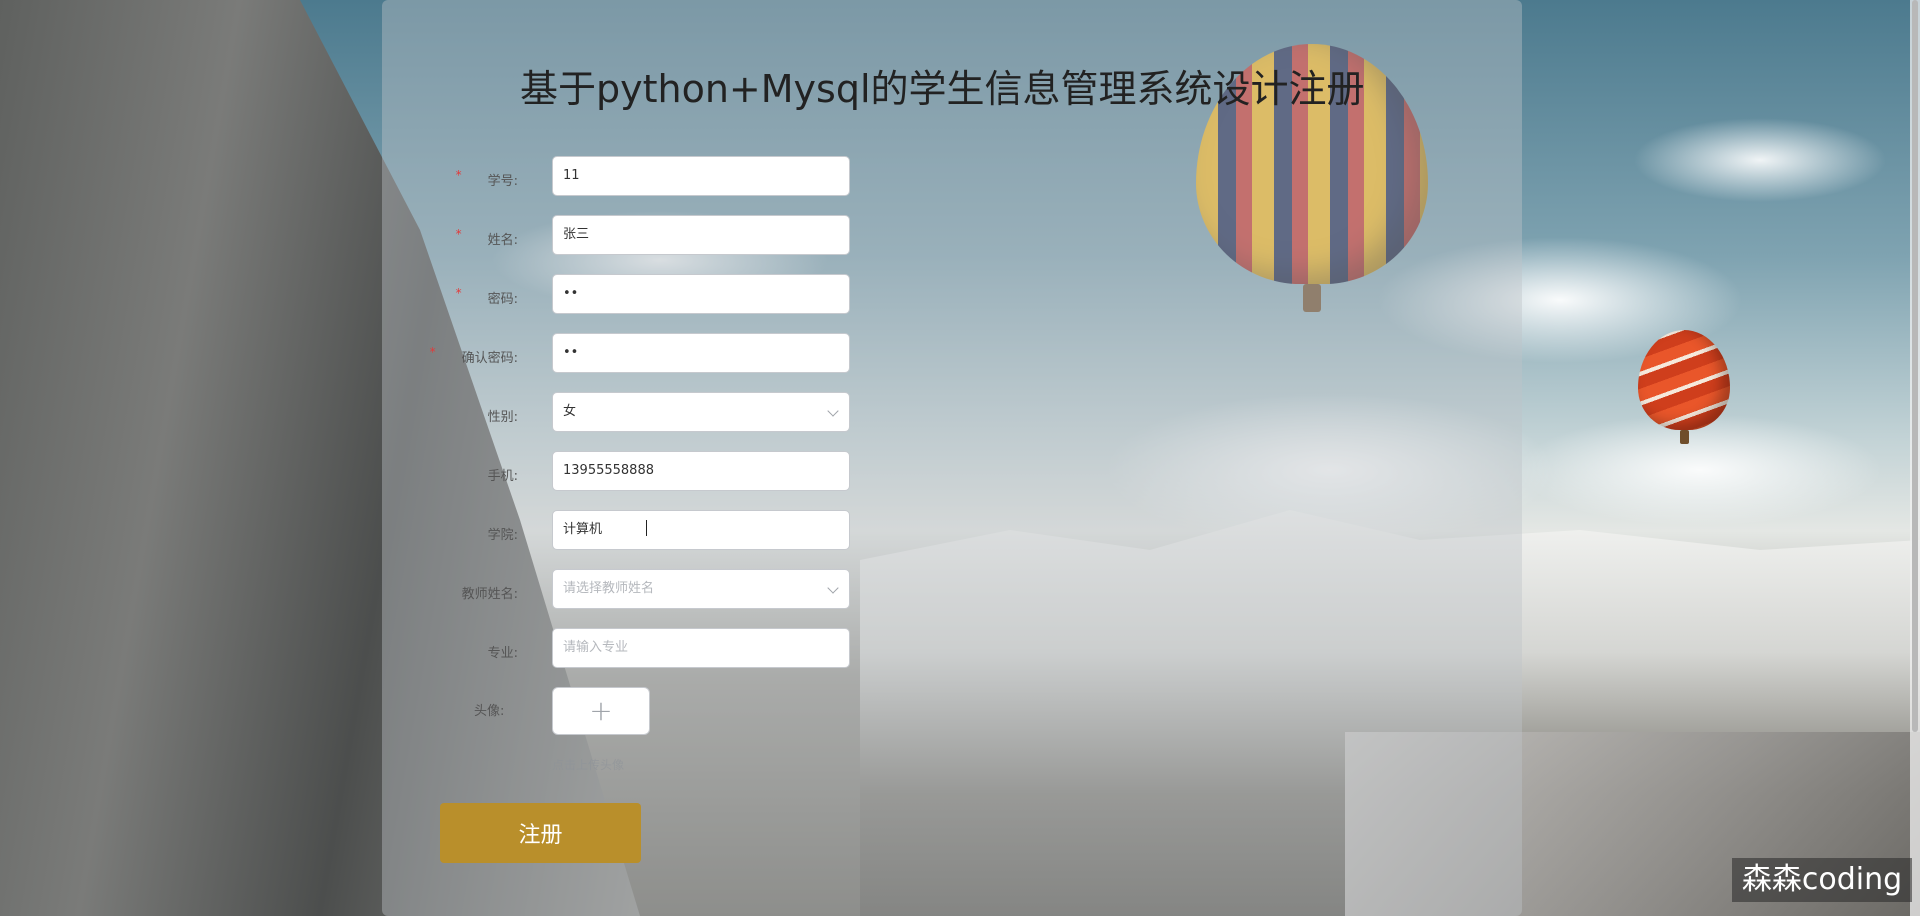 The image size is (1920, 916). I want to click on field-label: * 确认密码:, so click(474, 355).